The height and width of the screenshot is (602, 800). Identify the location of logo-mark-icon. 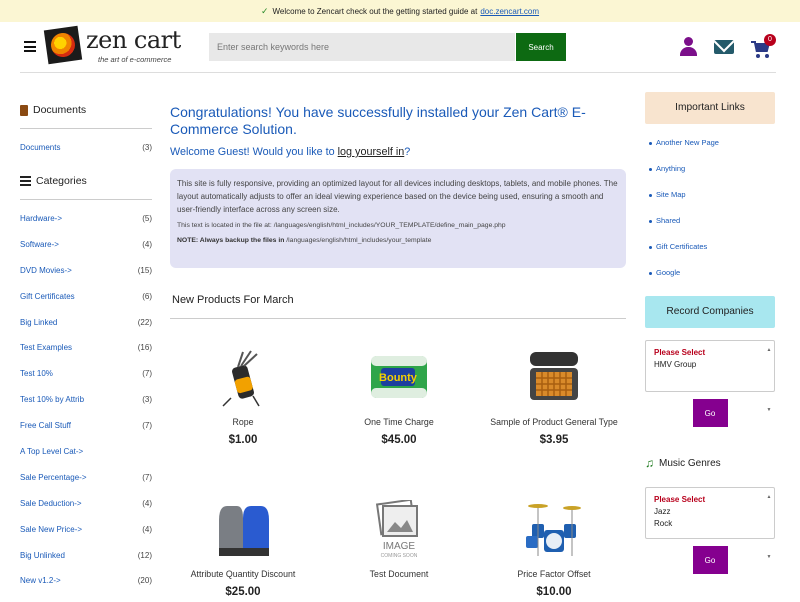
(63, 45).